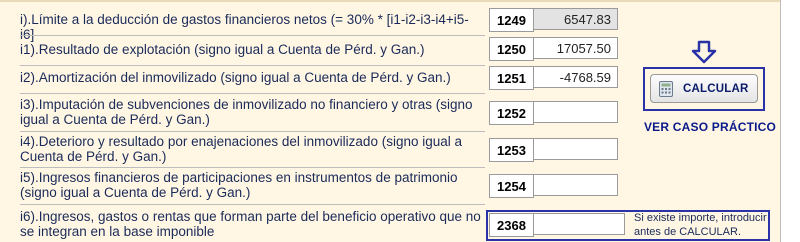 Image resolution: width=800 pixels, height=242 pixels. I want to click on arrow-down-icon, so click(704, 52).